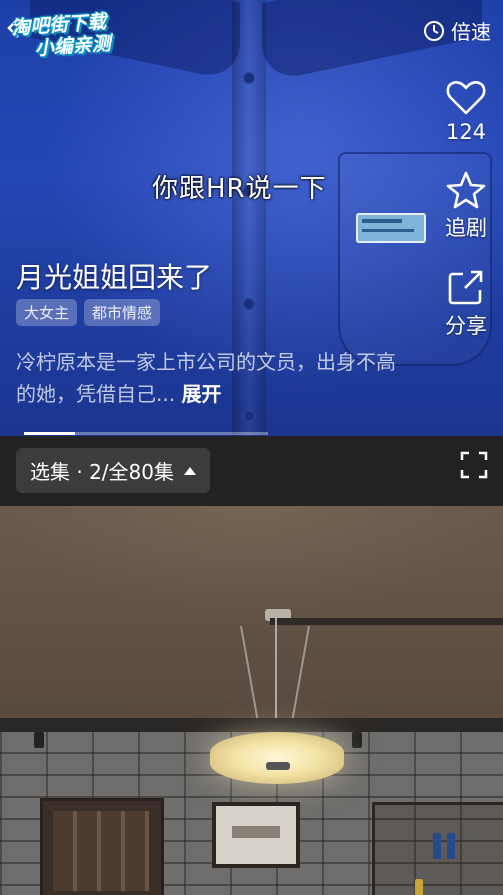 This screenshot has width=503, height=895. I want to click on progress-bar, so click(146, 433).